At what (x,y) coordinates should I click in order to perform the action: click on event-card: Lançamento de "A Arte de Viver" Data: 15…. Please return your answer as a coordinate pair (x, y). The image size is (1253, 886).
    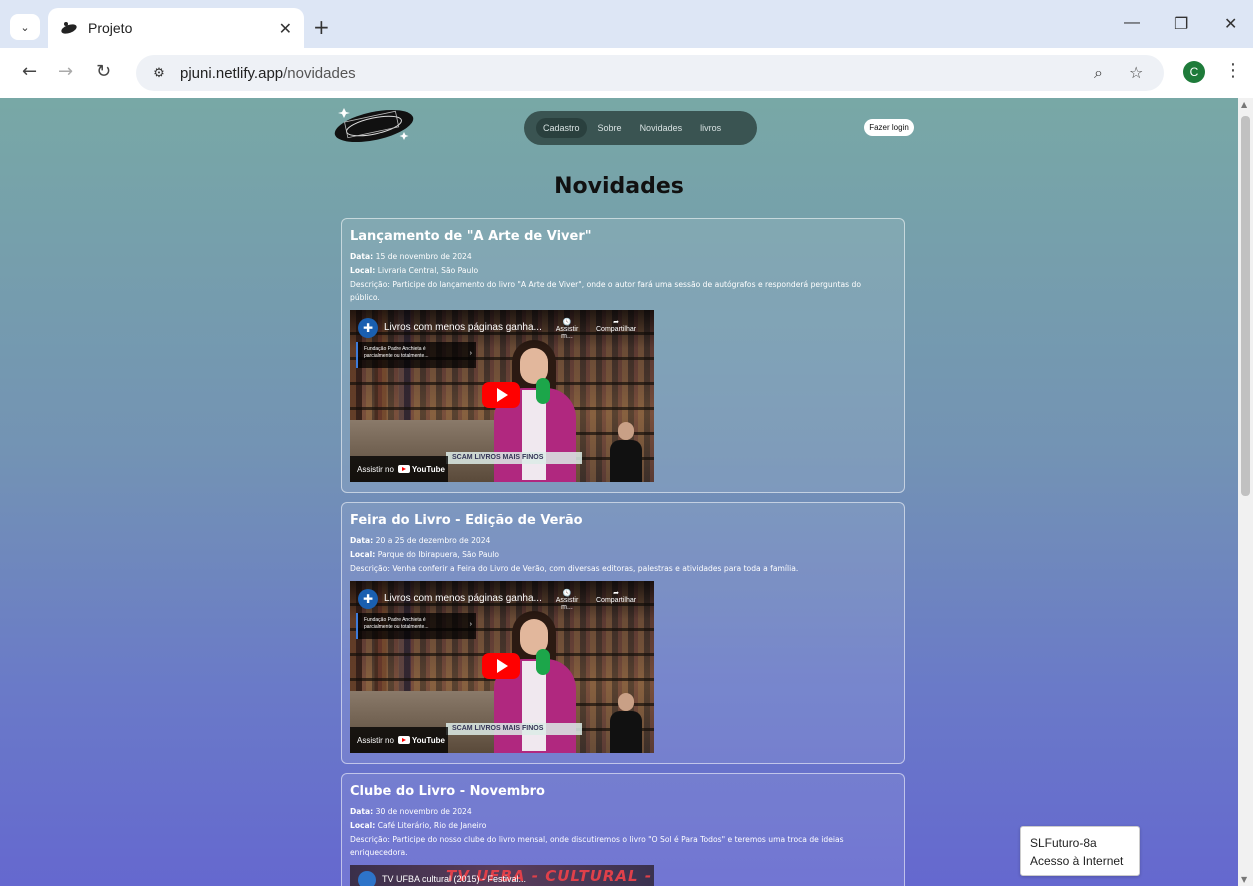
    Looking at the image, I should click on (623, 355).